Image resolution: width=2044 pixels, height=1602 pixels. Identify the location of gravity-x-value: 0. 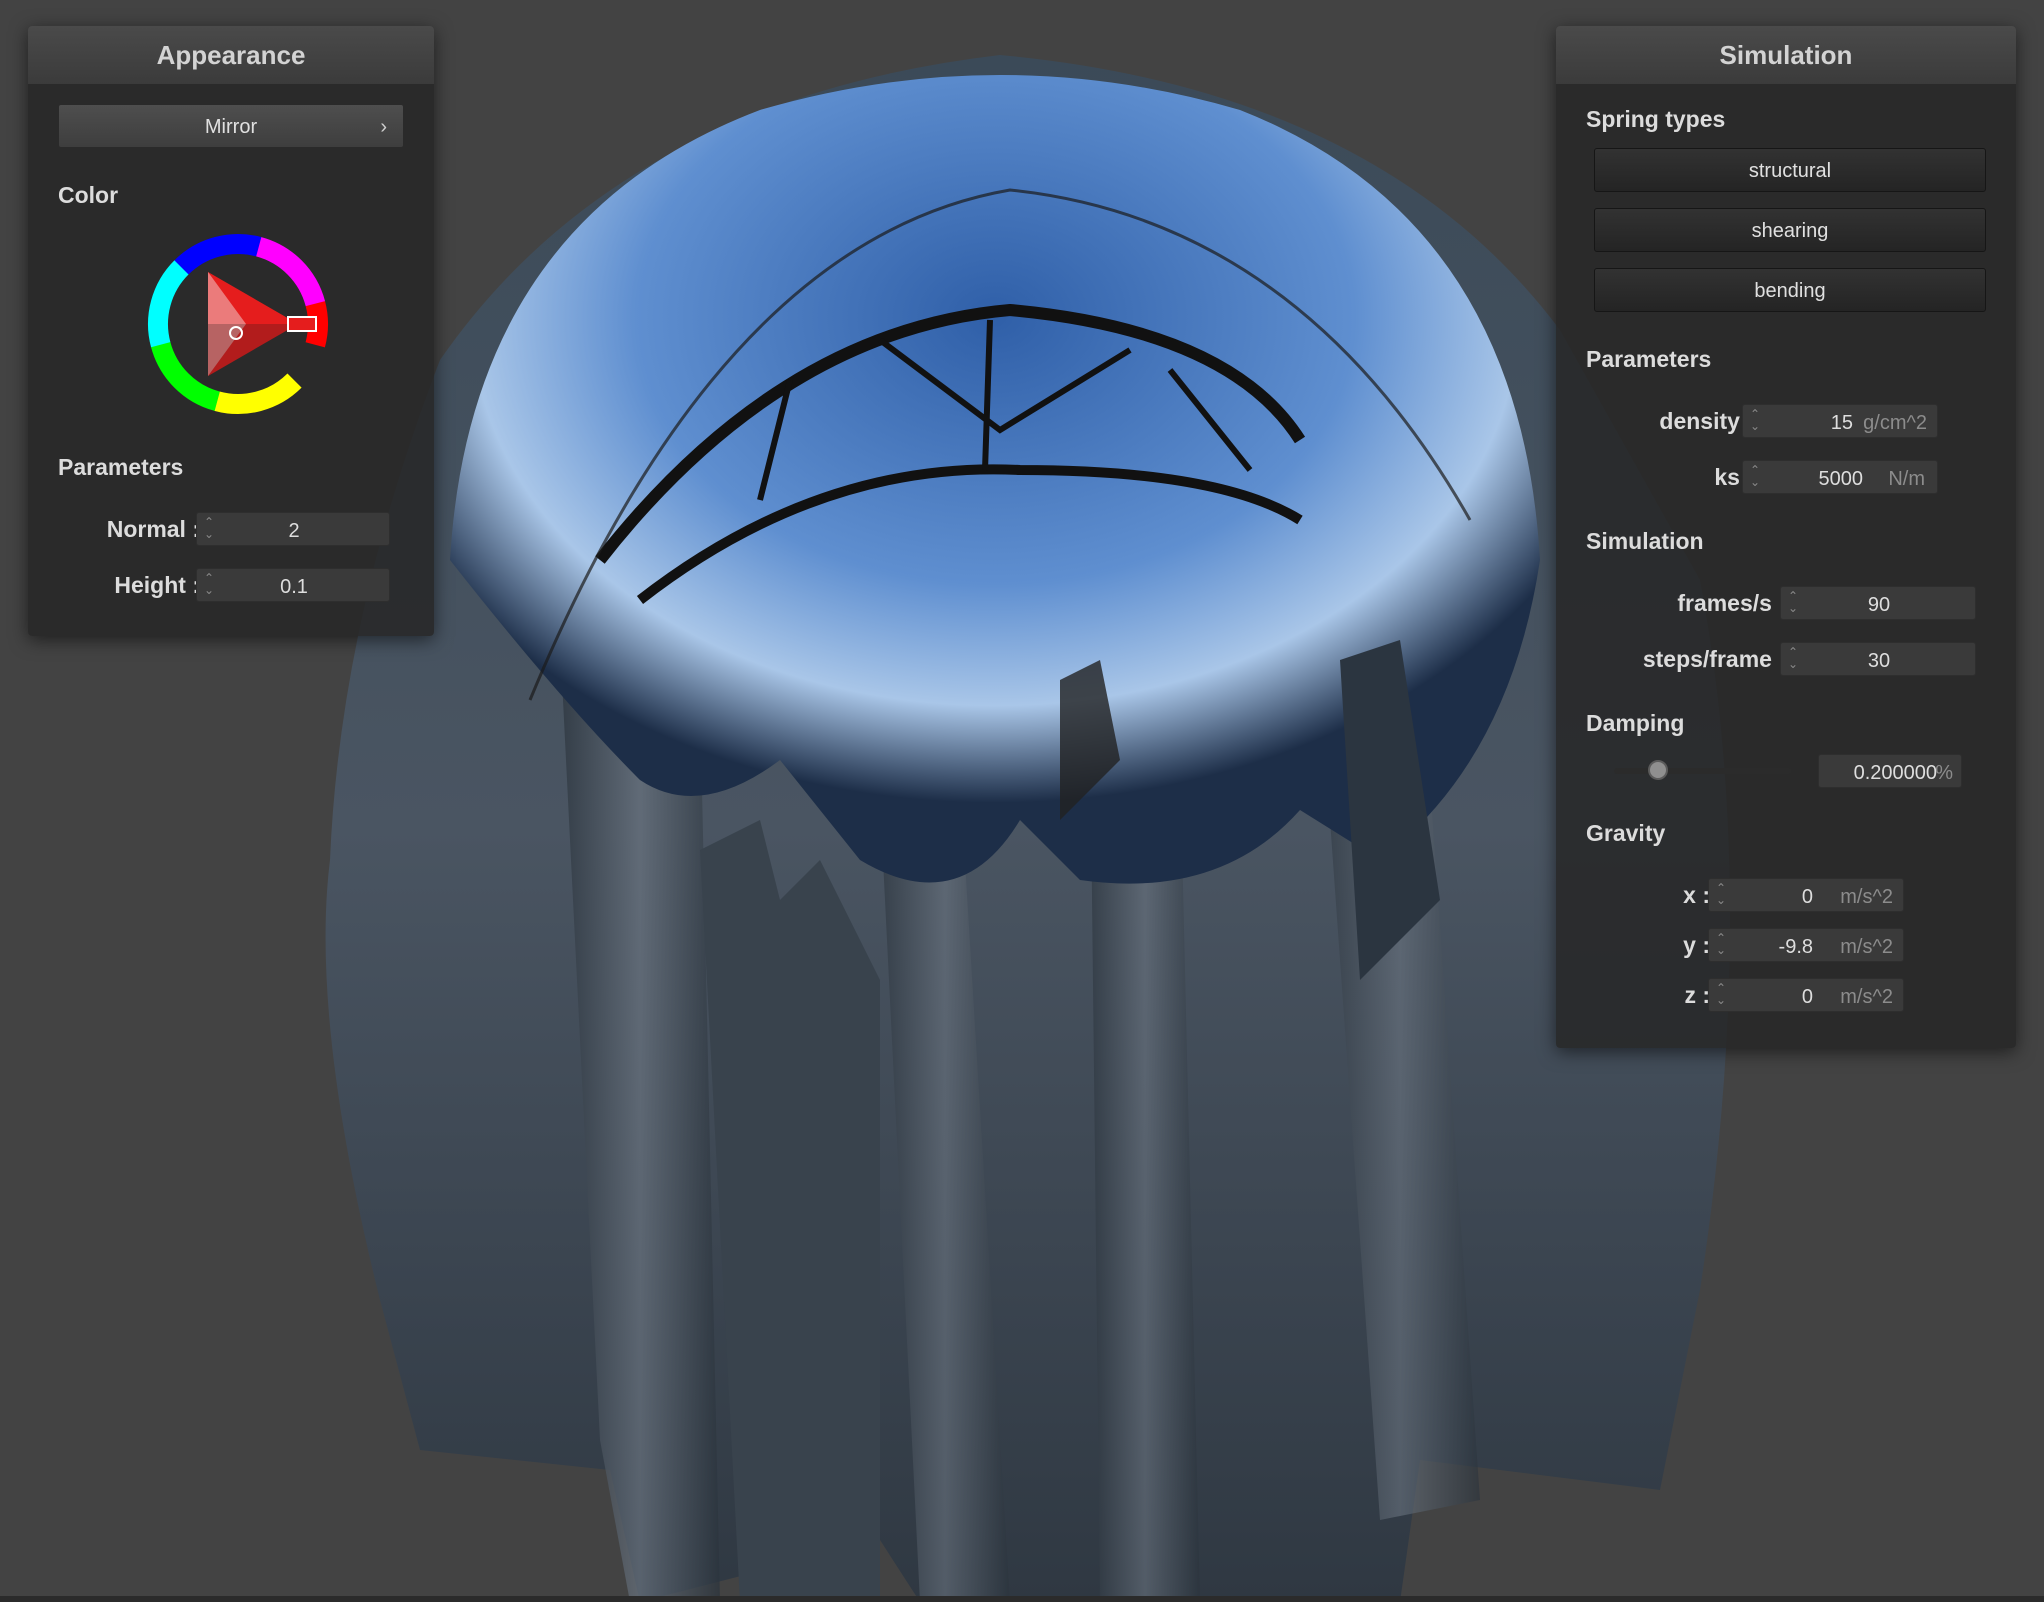
(1807, 897).